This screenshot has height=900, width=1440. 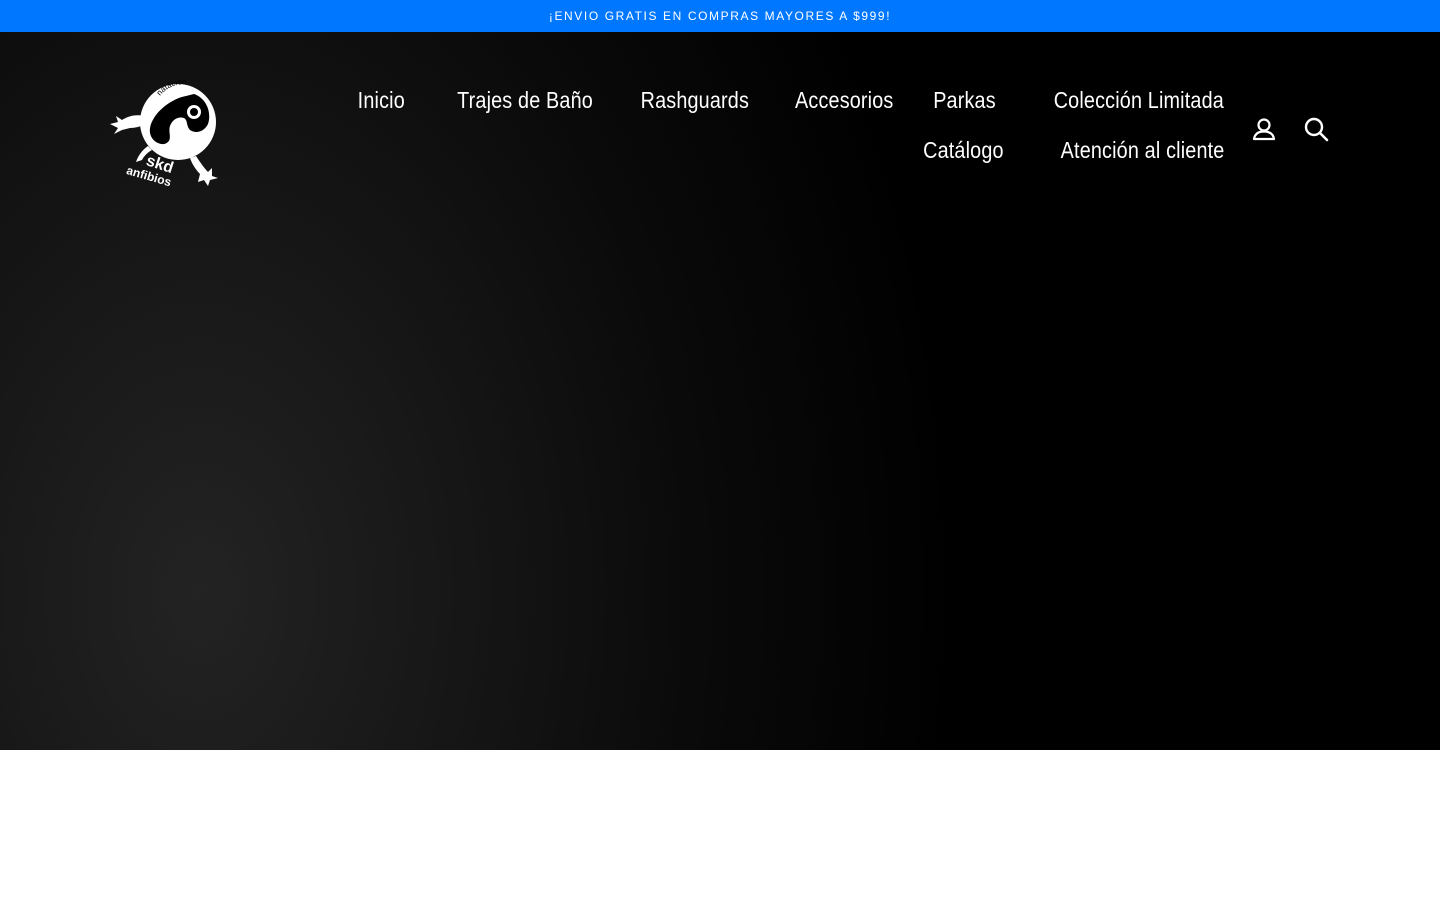 I want to click on account-icon, so click(x=1264, y=129).